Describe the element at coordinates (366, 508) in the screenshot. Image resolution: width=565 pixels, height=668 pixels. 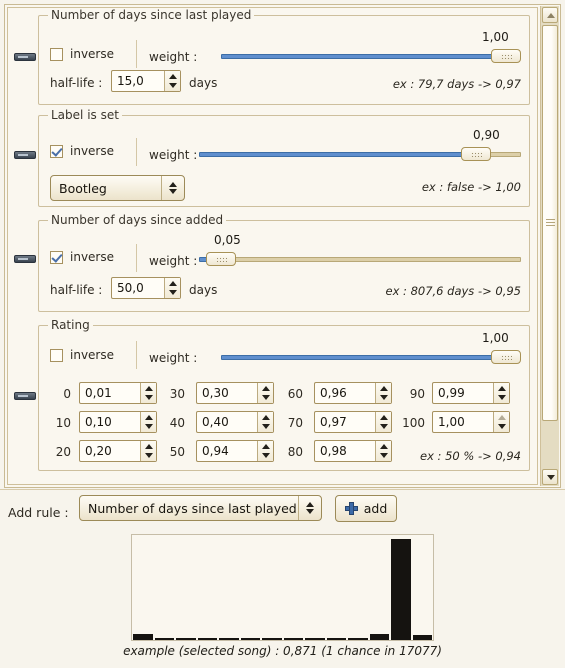
I see `add-rule-button: add` at that location.